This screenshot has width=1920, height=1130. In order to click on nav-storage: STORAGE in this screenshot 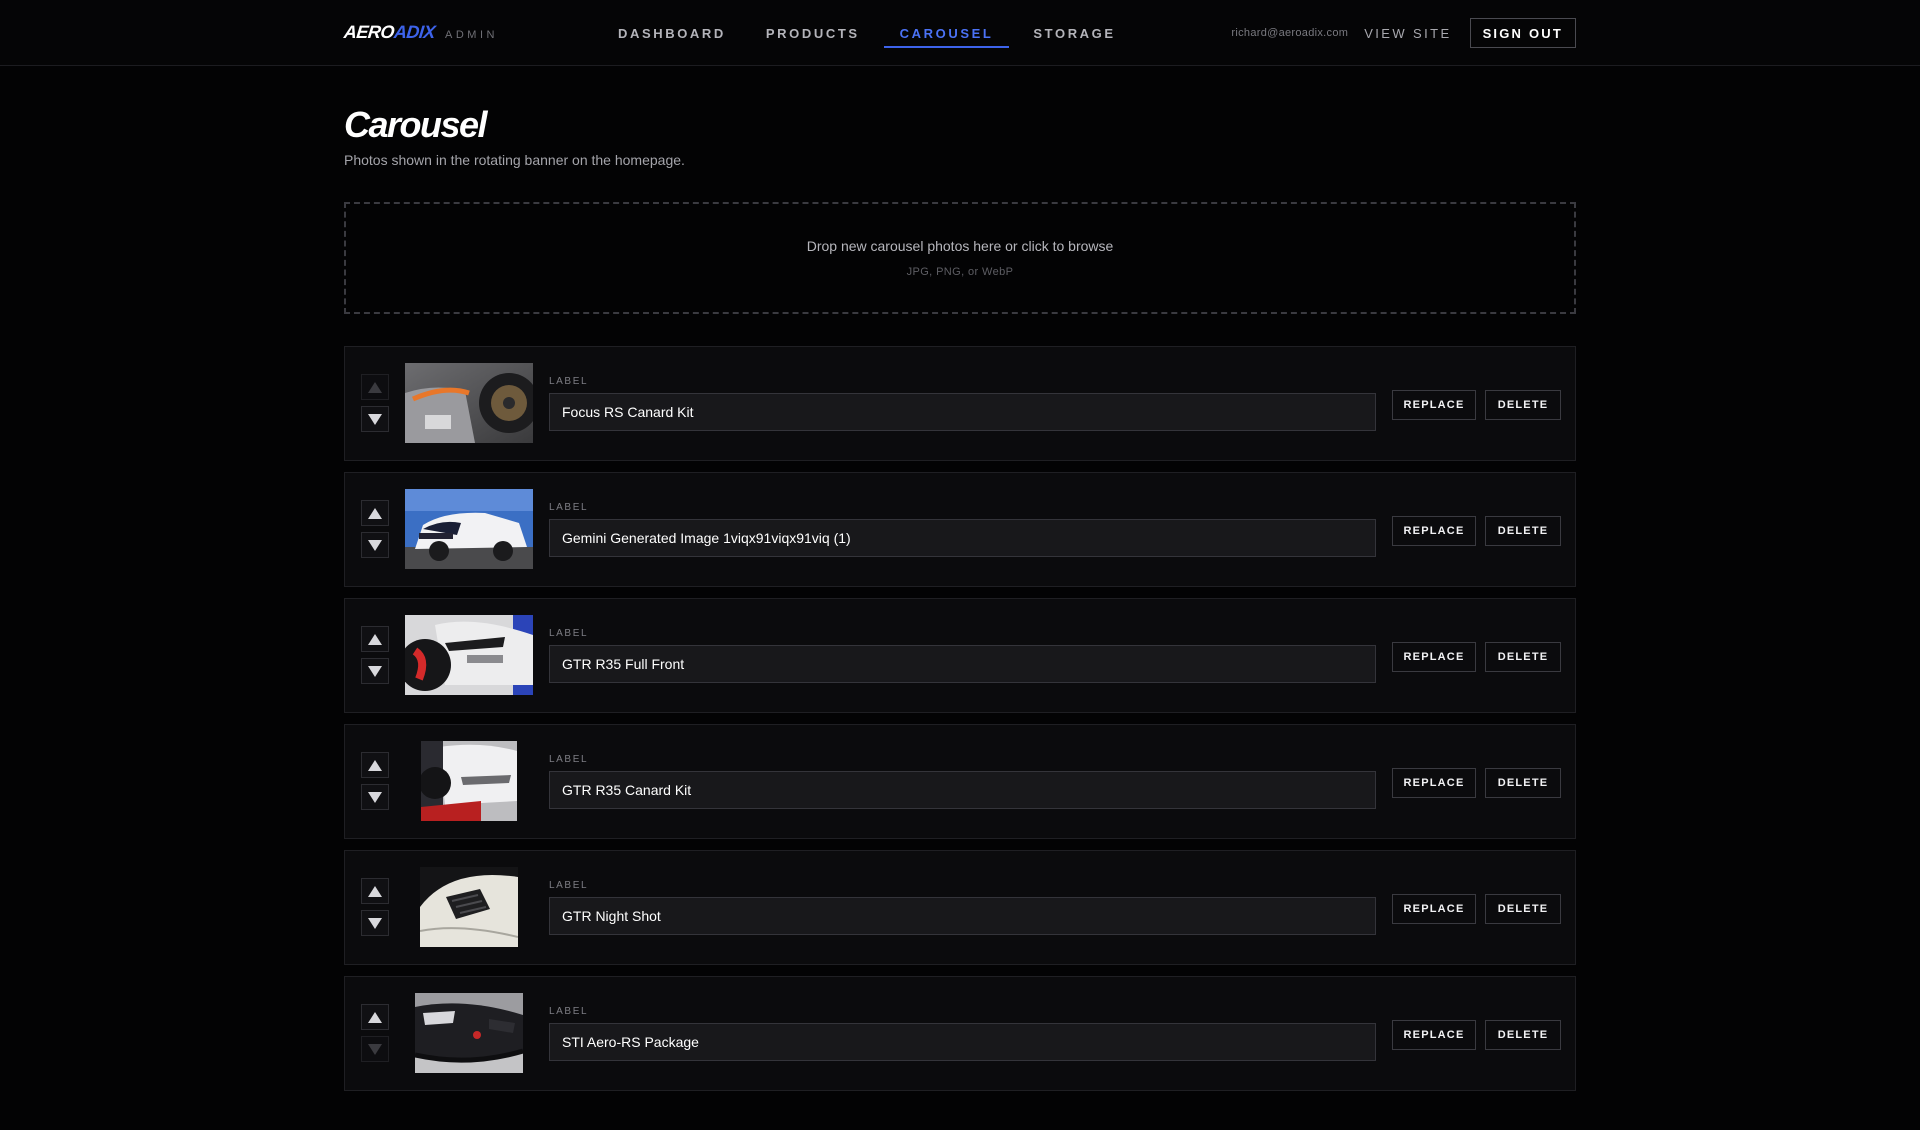, I will do `click(1074, 33)`.